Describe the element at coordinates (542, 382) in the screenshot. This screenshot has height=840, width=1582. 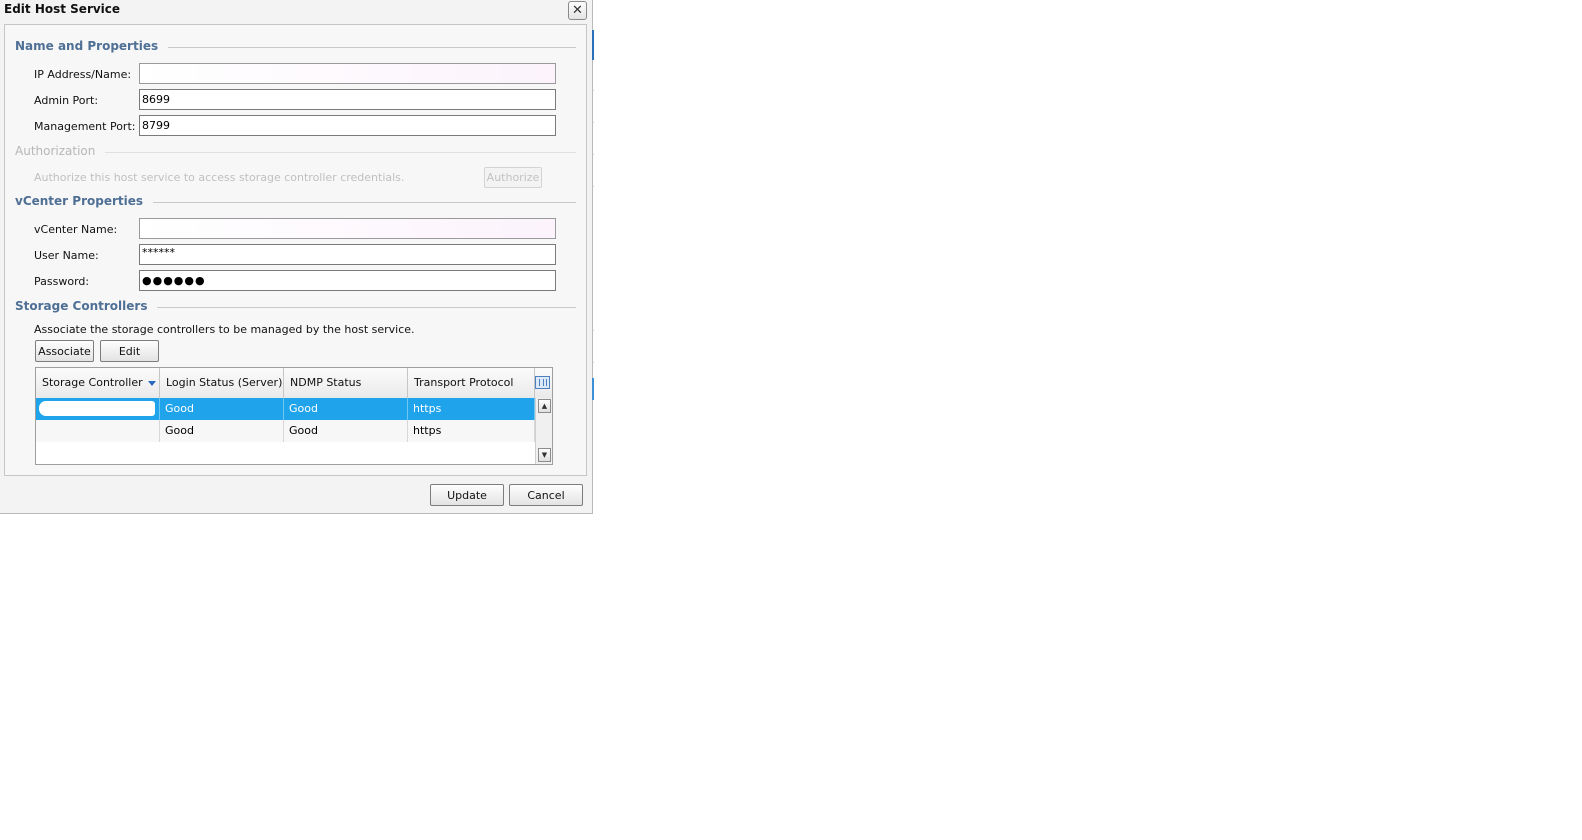
I see `column-chooser-icon` at that location.